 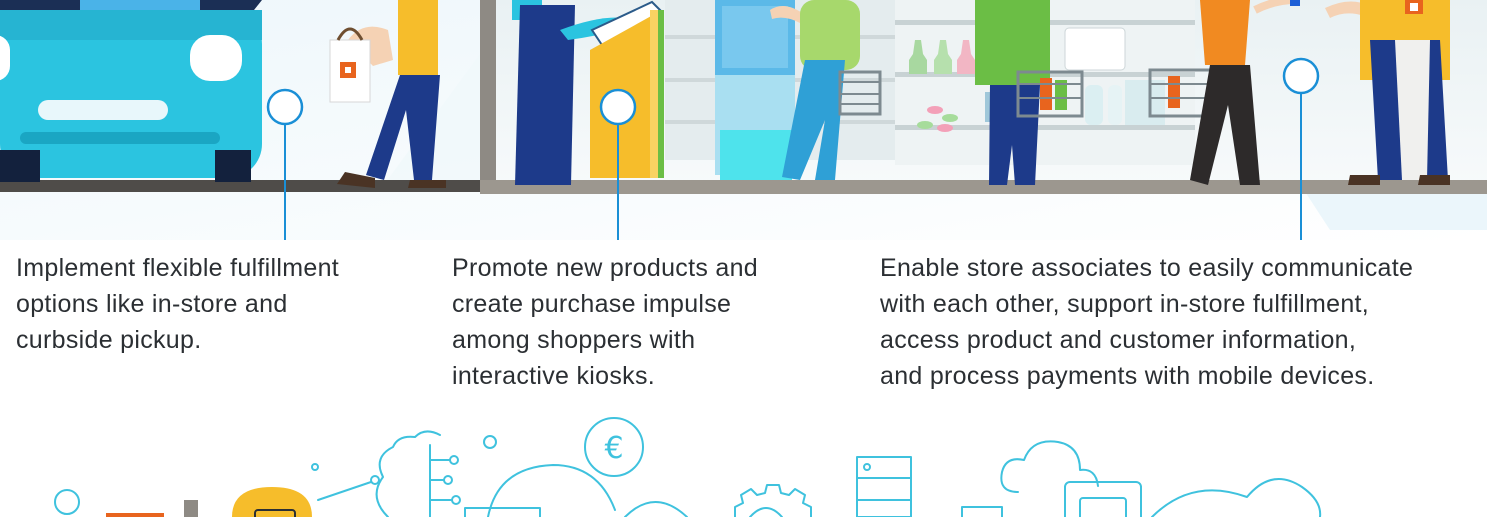 What do you see at coordinates (135, 515) in the screenshot?
I see `brand-accent-bar` at bounding box center [135, 515].